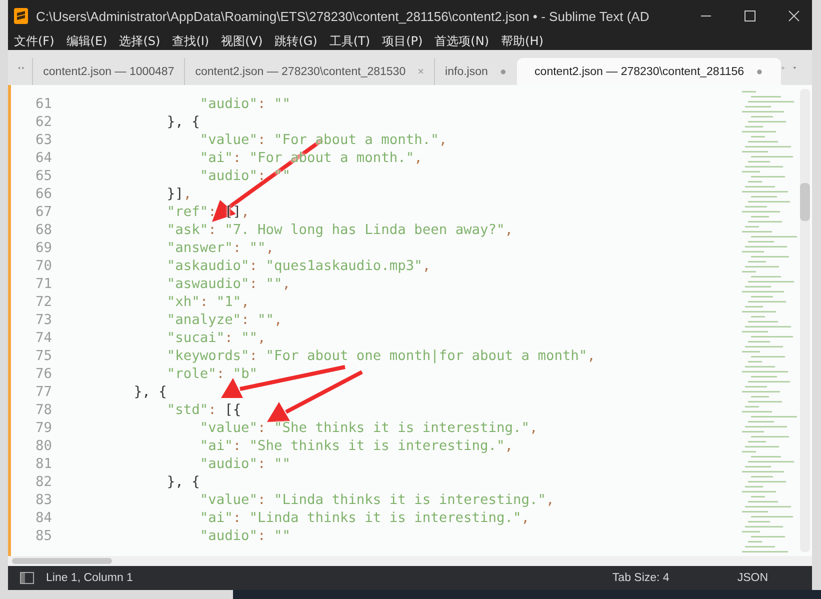 The width and height of the screenshot is (821, 599). Describe the element at coordinates (242, 41) in the screenshot. I see `menu-item: 视图(V)` at that location.